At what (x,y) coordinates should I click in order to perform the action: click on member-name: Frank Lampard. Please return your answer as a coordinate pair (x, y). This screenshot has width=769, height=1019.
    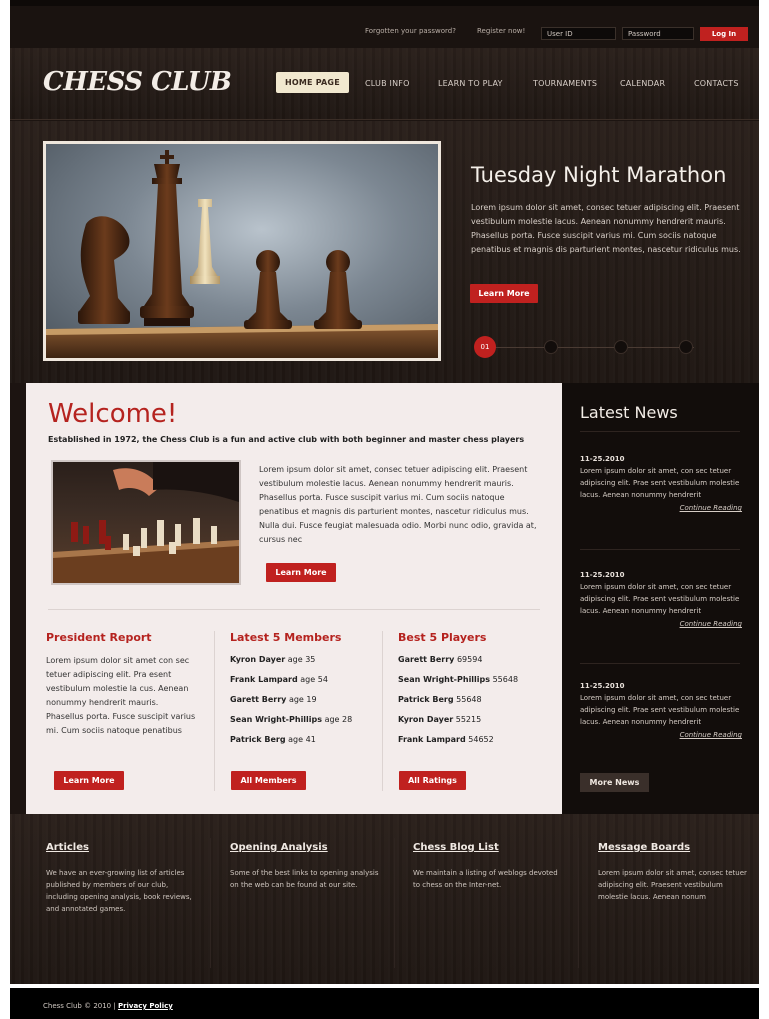
    Looking at the image, I should click on (264, 679).